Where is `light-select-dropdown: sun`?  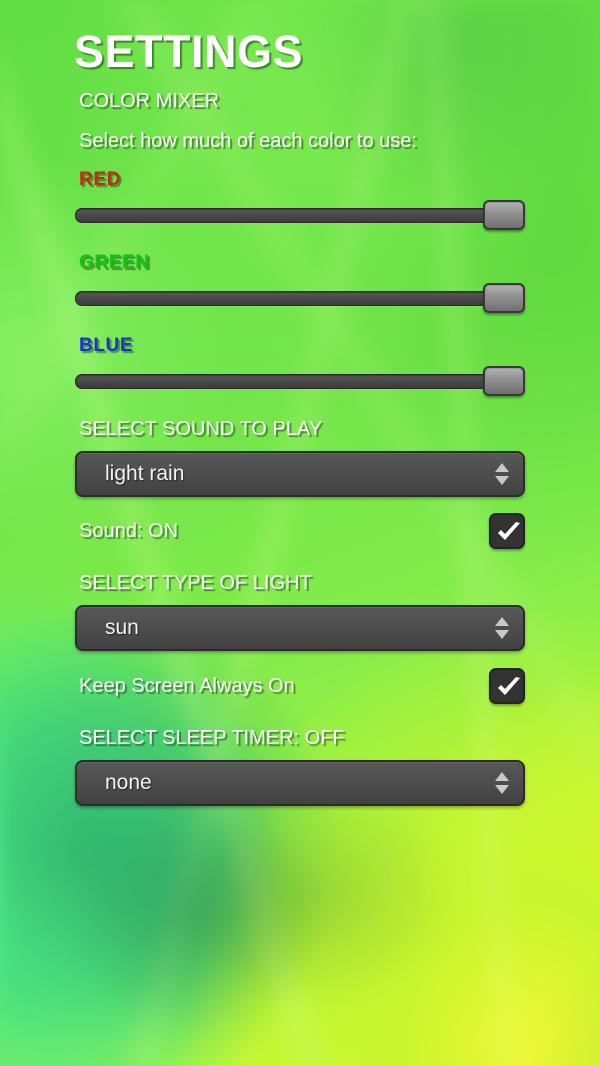
light-select-dropdown: sun is located at coordinates (300, 628).